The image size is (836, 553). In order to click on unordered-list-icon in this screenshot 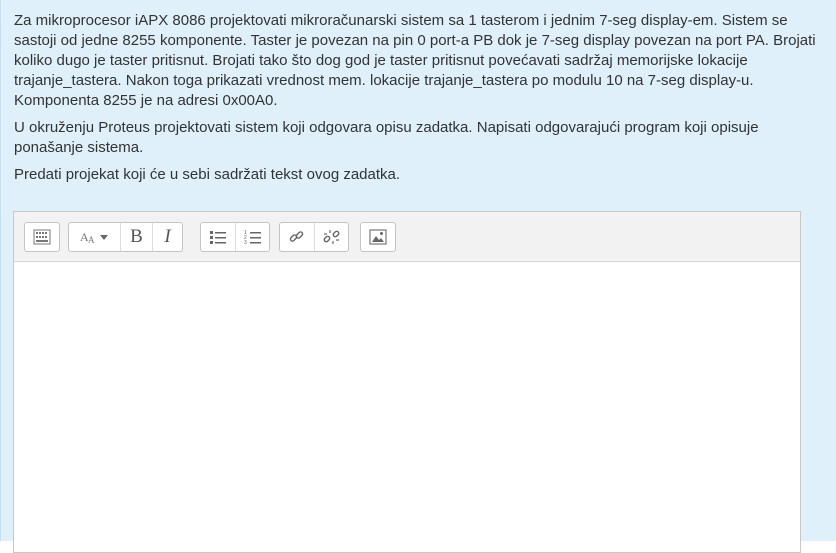, I will do `click(218, 237)`.